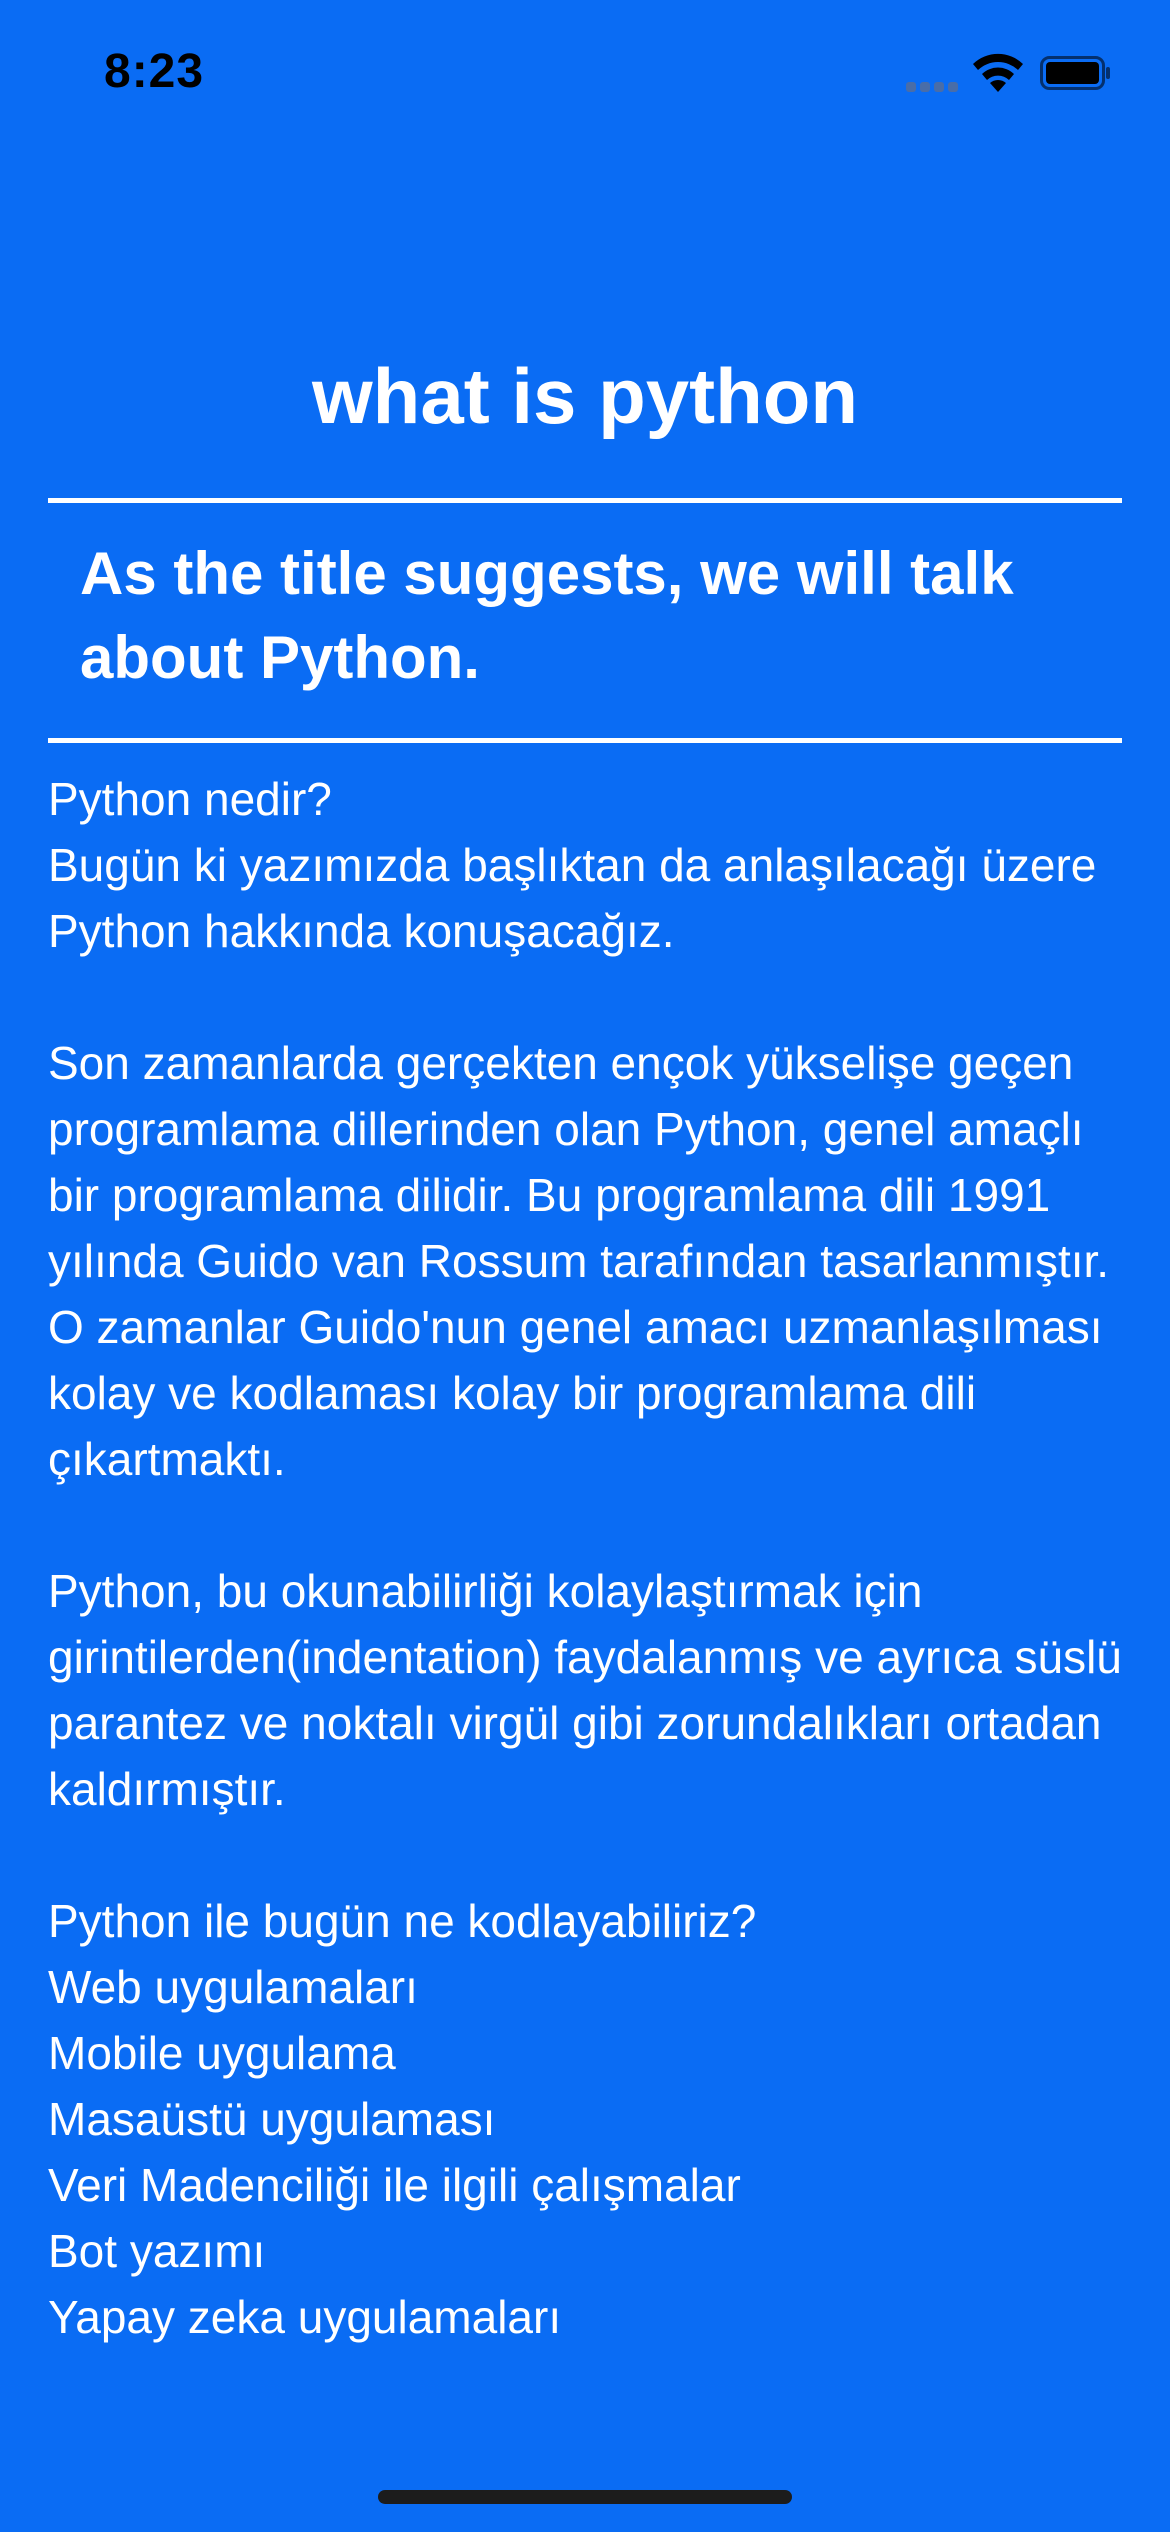  What do you see at coordinates (585, 396) in the screenshot?
I see `page-title: what is python` at bounding box center [585, 396].